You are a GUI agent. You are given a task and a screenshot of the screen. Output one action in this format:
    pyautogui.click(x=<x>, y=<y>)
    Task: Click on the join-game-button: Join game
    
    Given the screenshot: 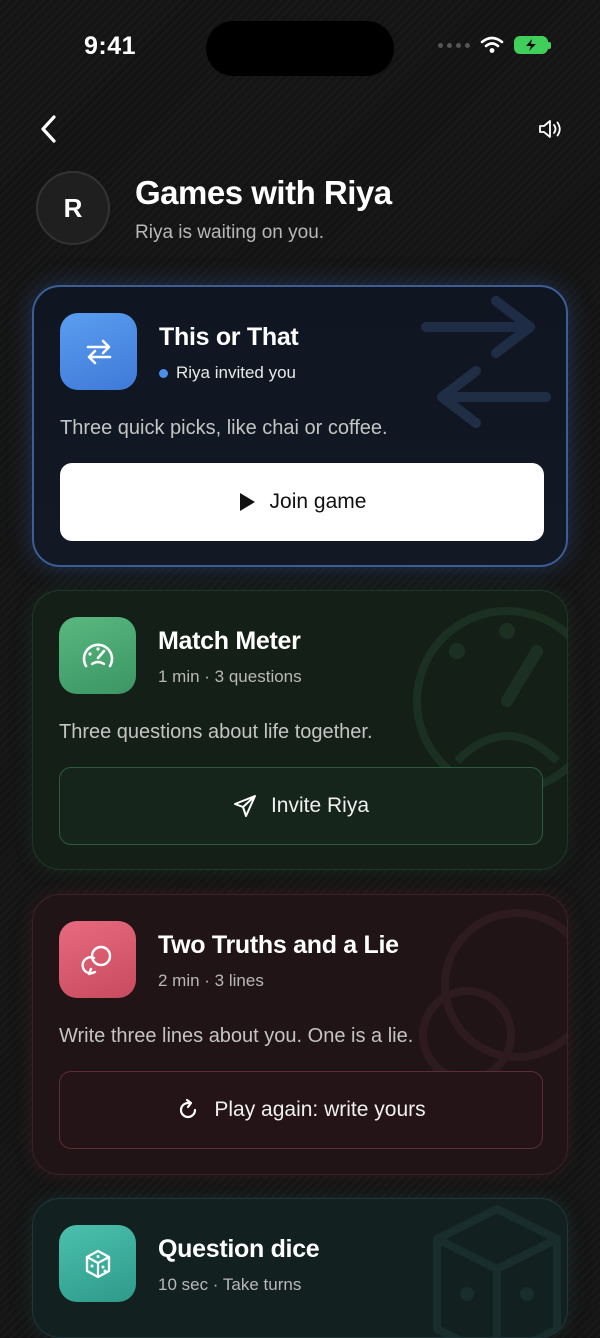 What is the action you would take?
    pyautogui.click(x=302, y=502)
    